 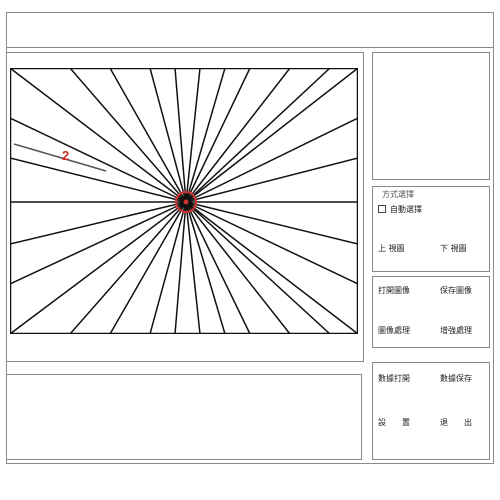 What do you see at coordinates (382, 423) in the screenshot?
I see `settings-char-1: 設` at bounding box center [382, 423].